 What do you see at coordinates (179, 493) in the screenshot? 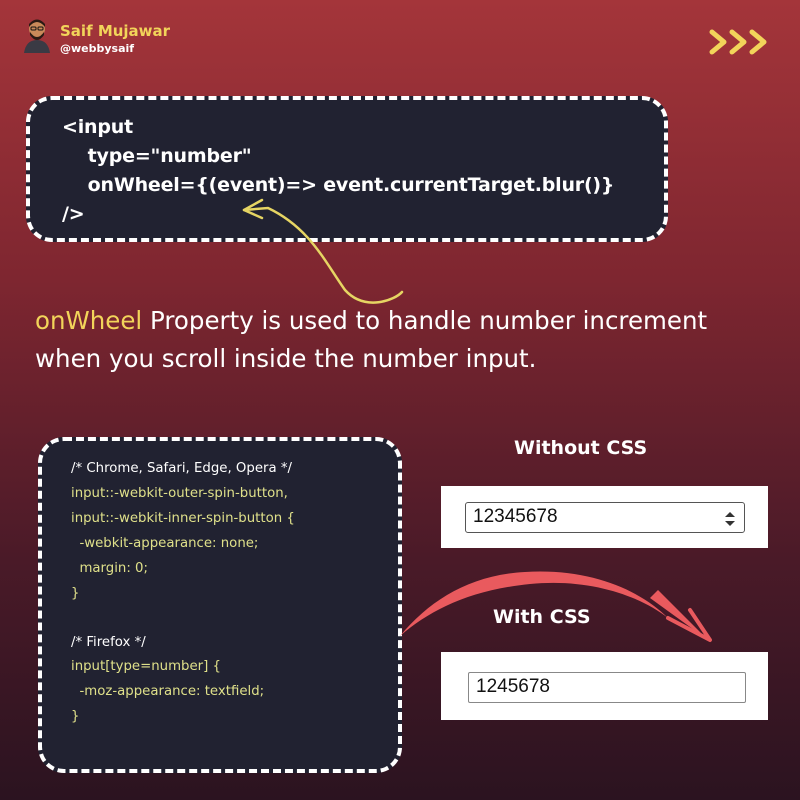
I see `code-line: input::-webkit-outer-spin-button,` at bounding box center [179, 493].